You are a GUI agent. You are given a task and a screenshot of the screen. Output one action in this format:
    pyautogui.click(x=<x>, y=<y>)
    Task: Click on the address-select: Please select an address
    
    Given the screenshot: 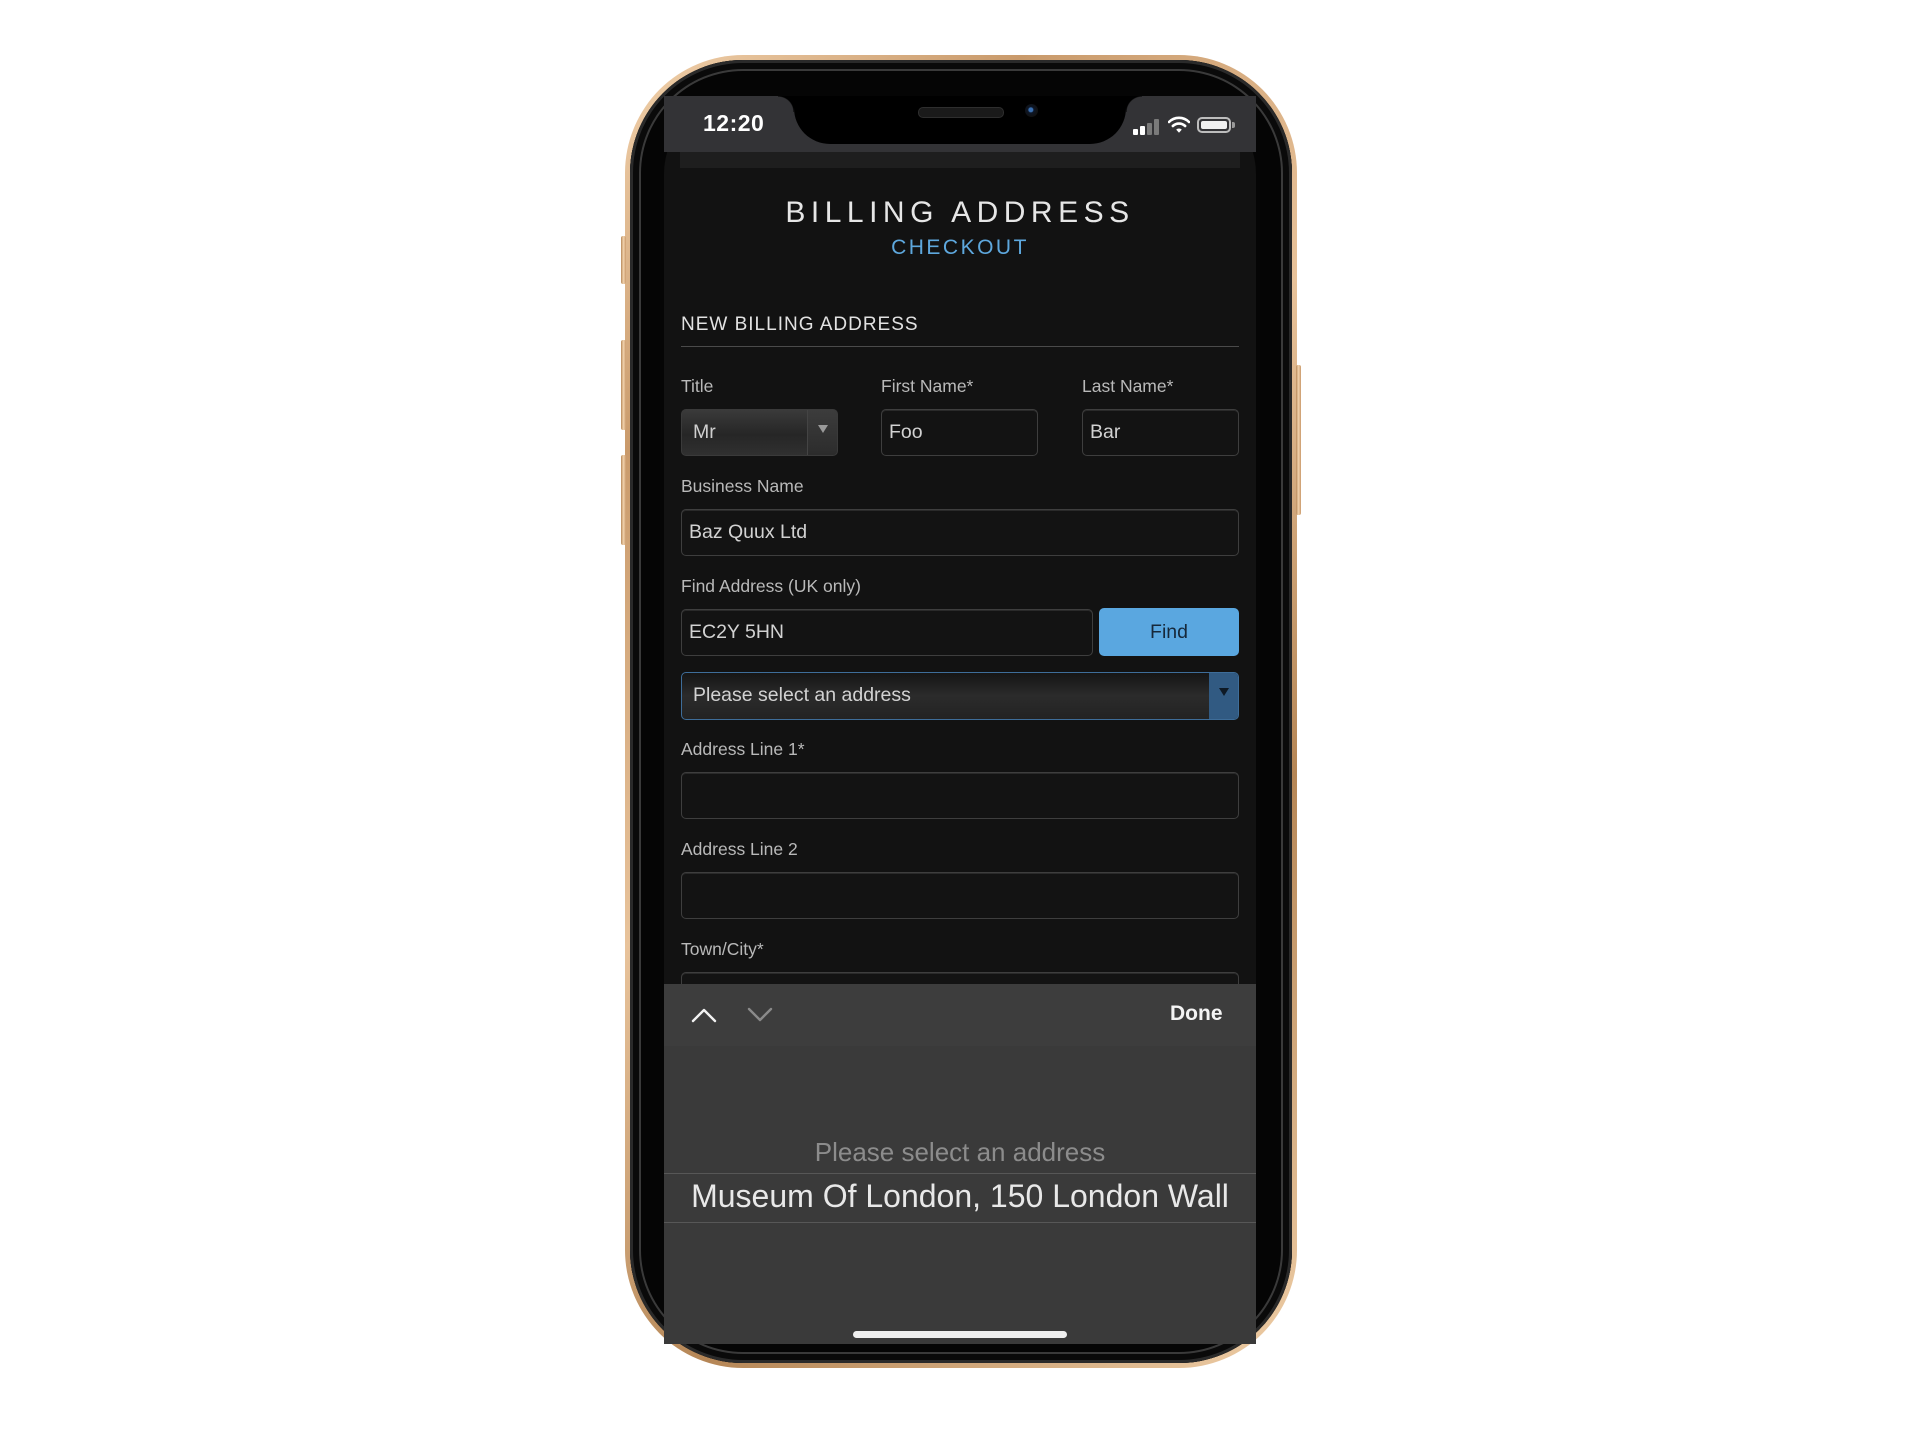 What is the action you would take?
    pyautogui.click(x=960, y=696)
    